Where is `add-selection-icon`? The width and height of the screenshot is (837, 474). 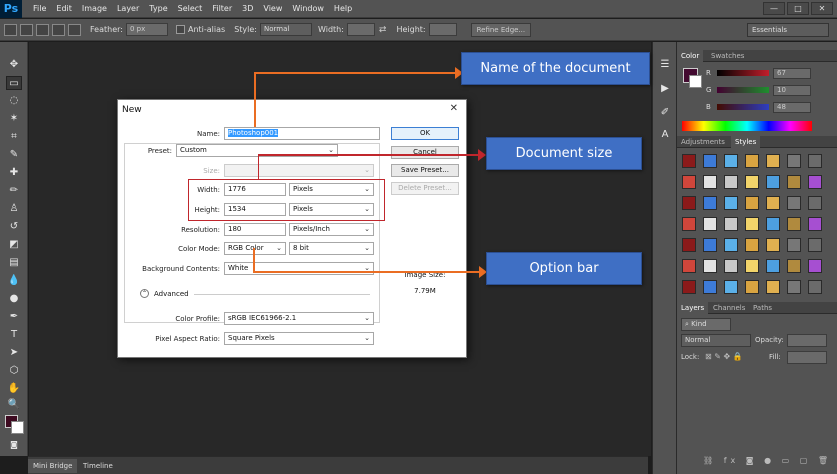
add-selection-icon is located at coordinates (42, 29).